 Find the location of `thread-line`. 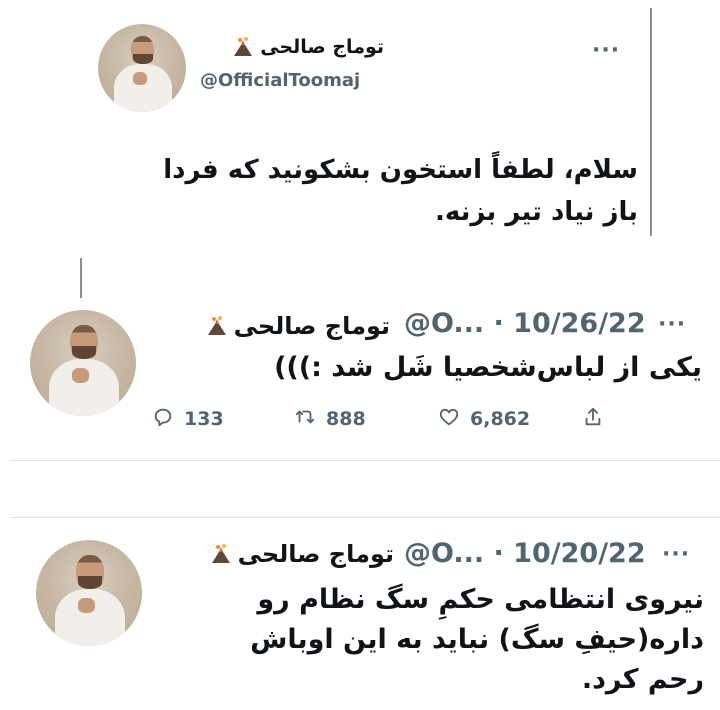

thread-line is located at coordinates (651, 122).